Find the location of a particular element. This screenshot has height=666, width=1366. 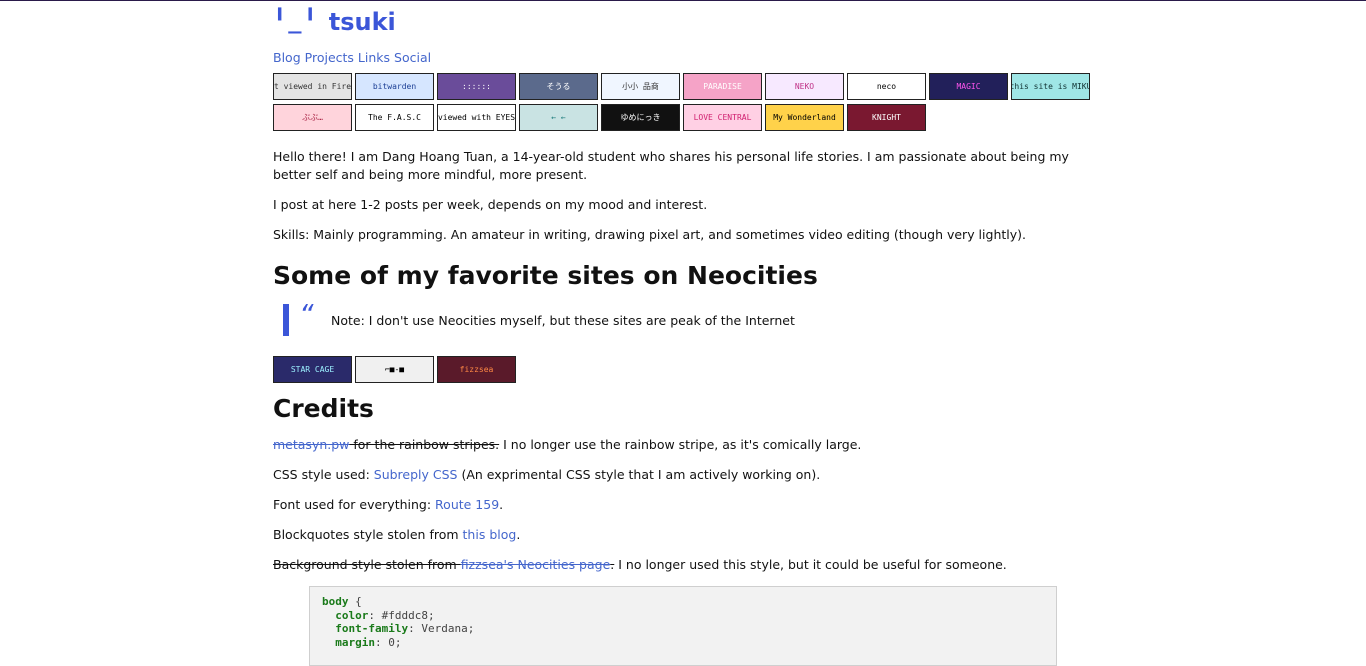

credits-heading: Credits is located at coordinates (323, 408).